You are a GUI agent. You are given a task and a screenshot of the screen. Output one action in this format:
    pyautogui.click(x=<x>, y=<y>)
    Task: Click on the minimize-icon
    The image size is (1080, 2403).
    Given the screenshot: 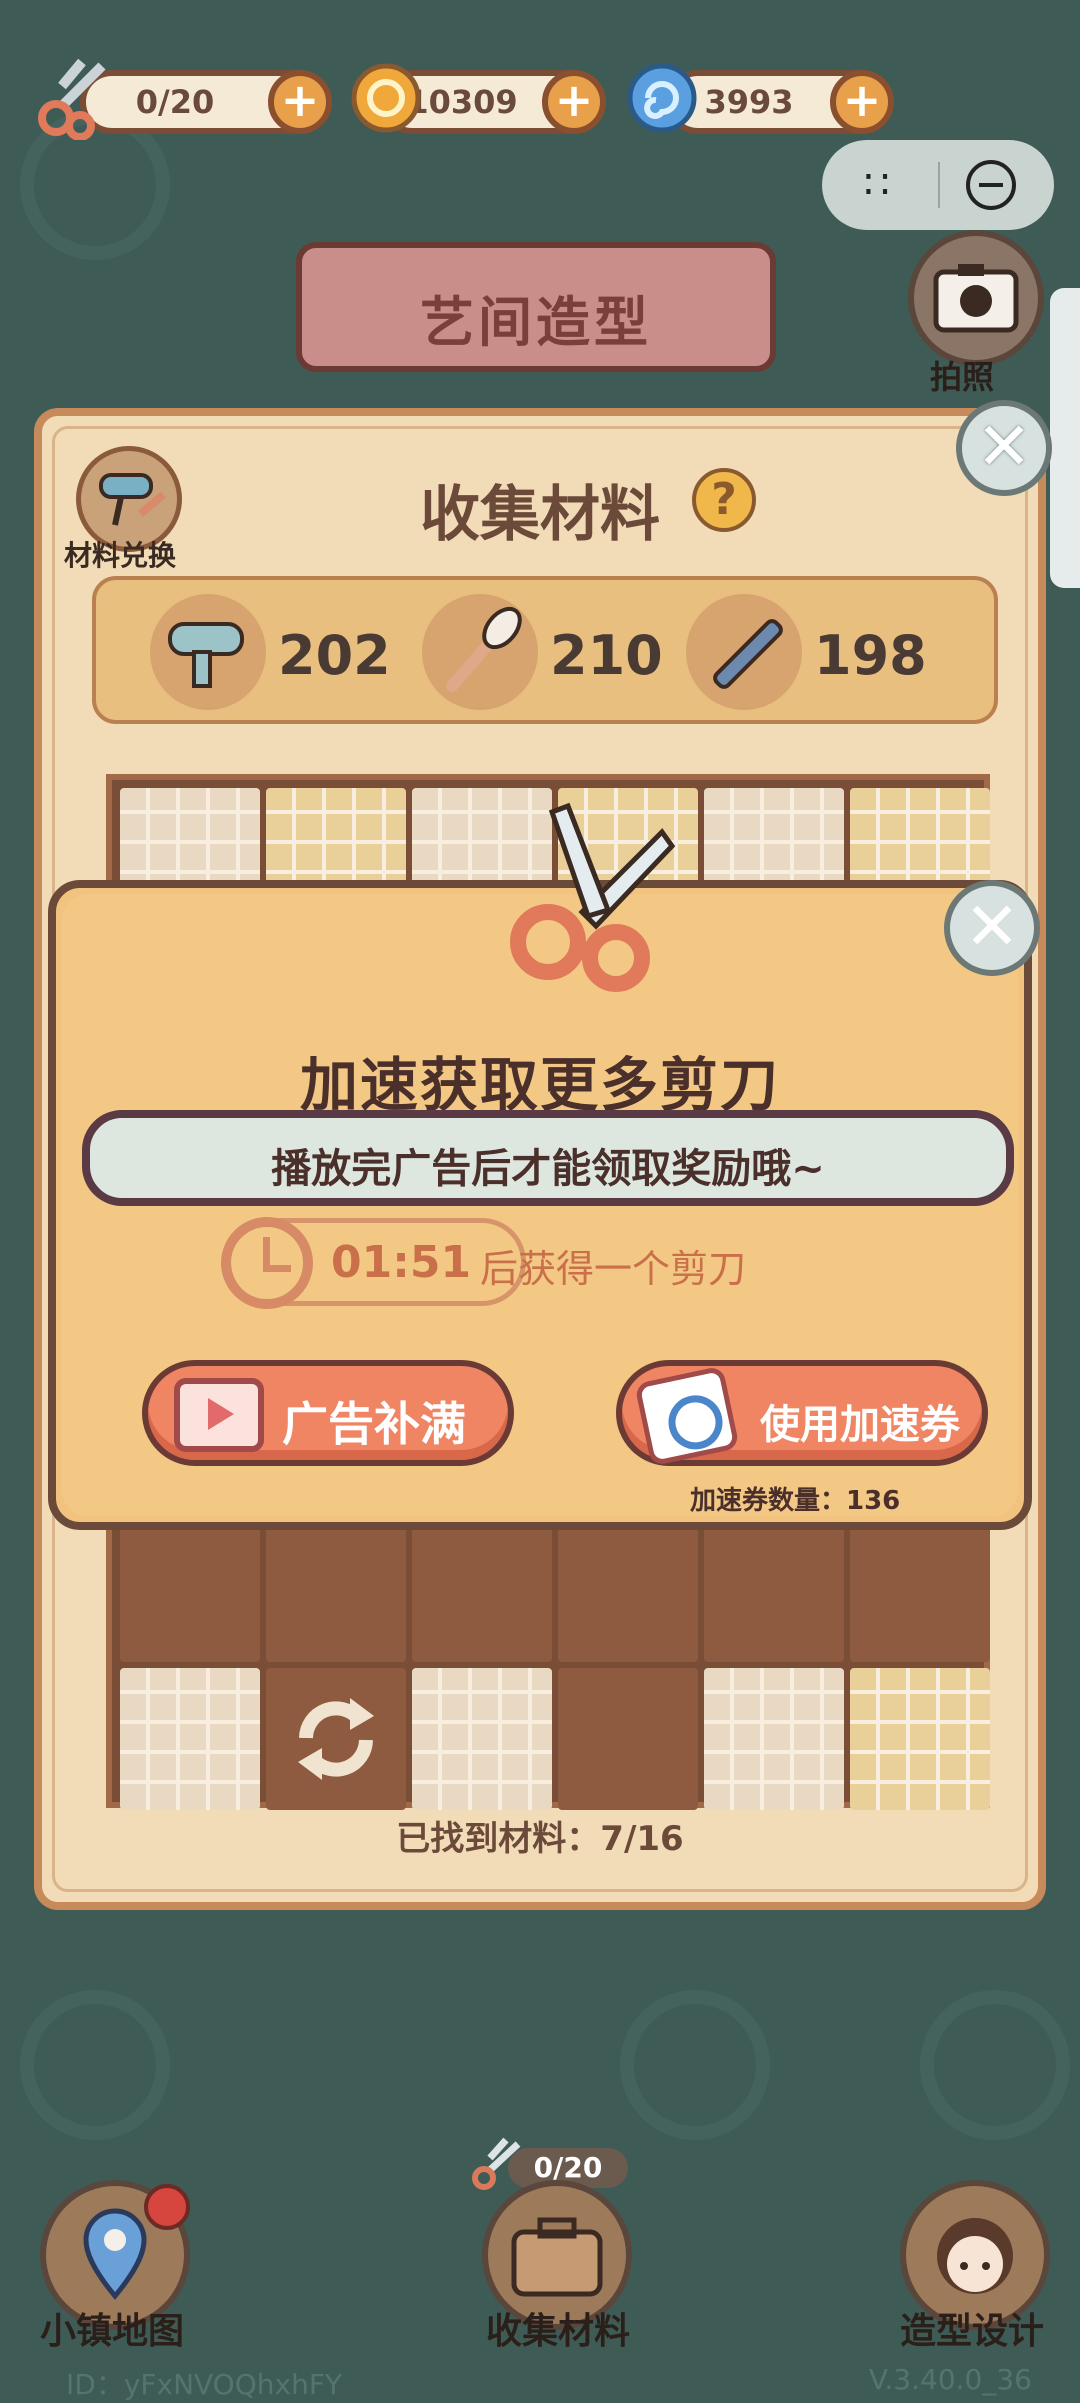 What is the action you would take?
    pyautogui.click(x=991, y=185)
    